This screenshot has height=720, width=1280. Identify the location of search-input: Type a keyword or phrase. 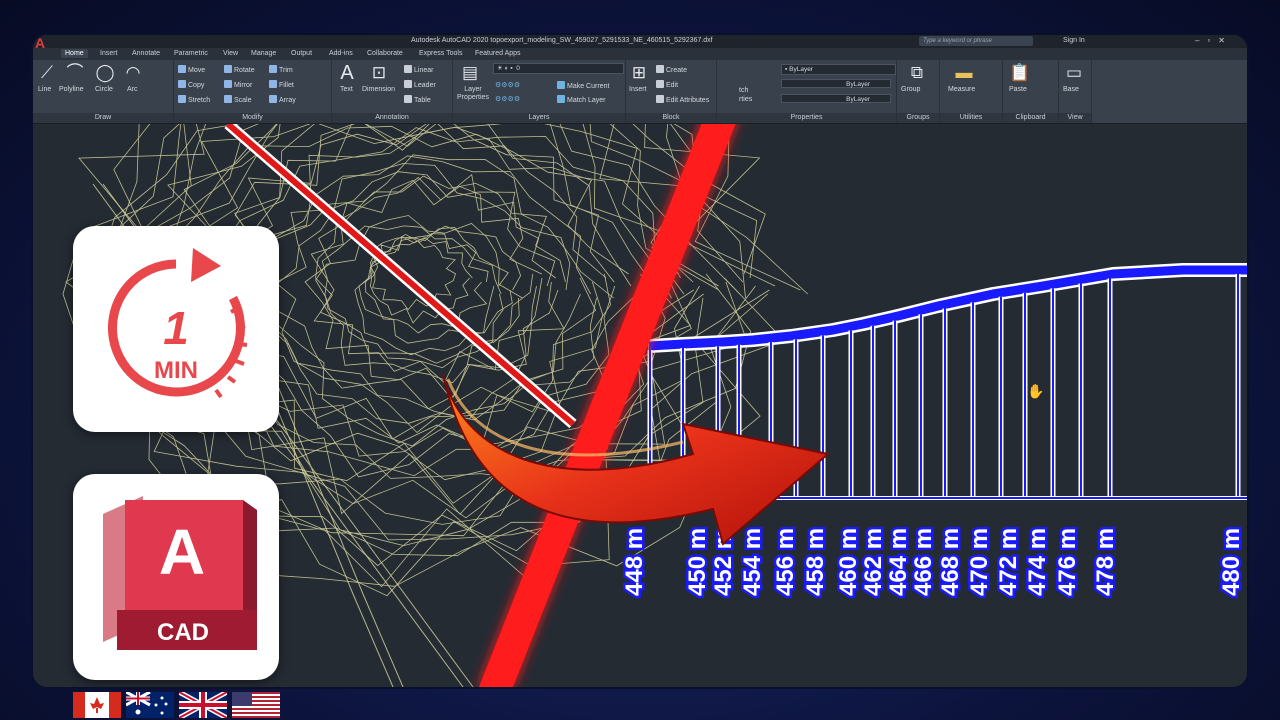
(976, 41).